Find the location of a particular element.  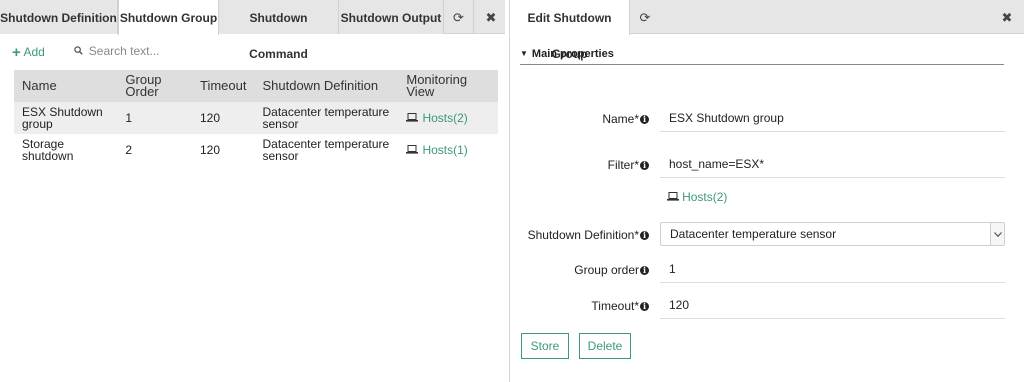

column-header-name: Name is located at coordinates (66, 86).